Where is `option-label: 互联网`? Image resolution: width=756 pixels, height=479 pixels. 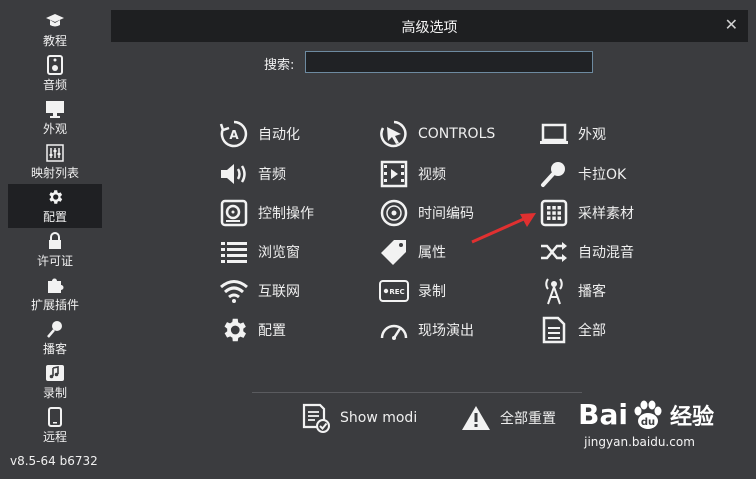
option-label: 互联网 is located at coordinates (279, 292).